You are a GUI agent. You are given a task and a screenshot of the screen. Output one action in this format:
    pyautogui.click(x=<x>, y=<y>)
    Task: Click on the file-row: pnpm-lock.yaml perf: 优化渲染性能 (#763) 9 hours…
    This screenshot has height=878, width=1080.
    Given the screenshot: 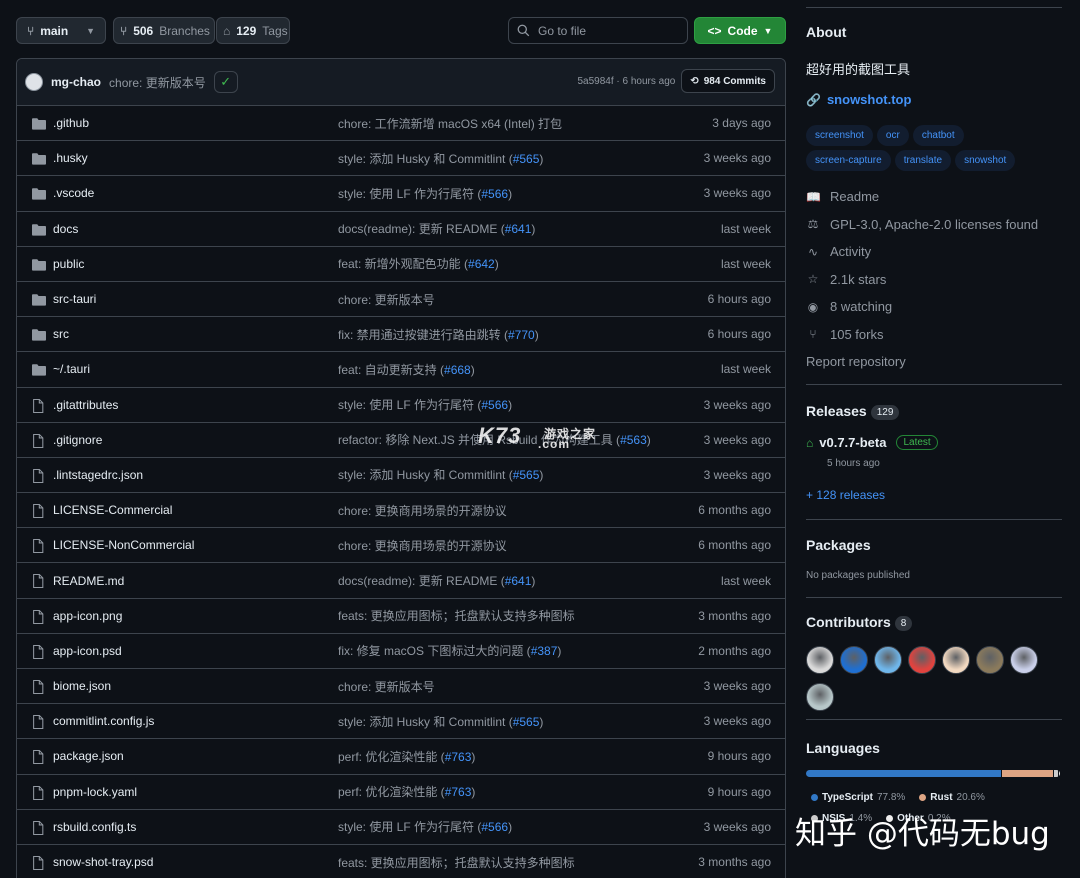 What is the action you would take?
    pyautogui.click(x=401, y=792)
    